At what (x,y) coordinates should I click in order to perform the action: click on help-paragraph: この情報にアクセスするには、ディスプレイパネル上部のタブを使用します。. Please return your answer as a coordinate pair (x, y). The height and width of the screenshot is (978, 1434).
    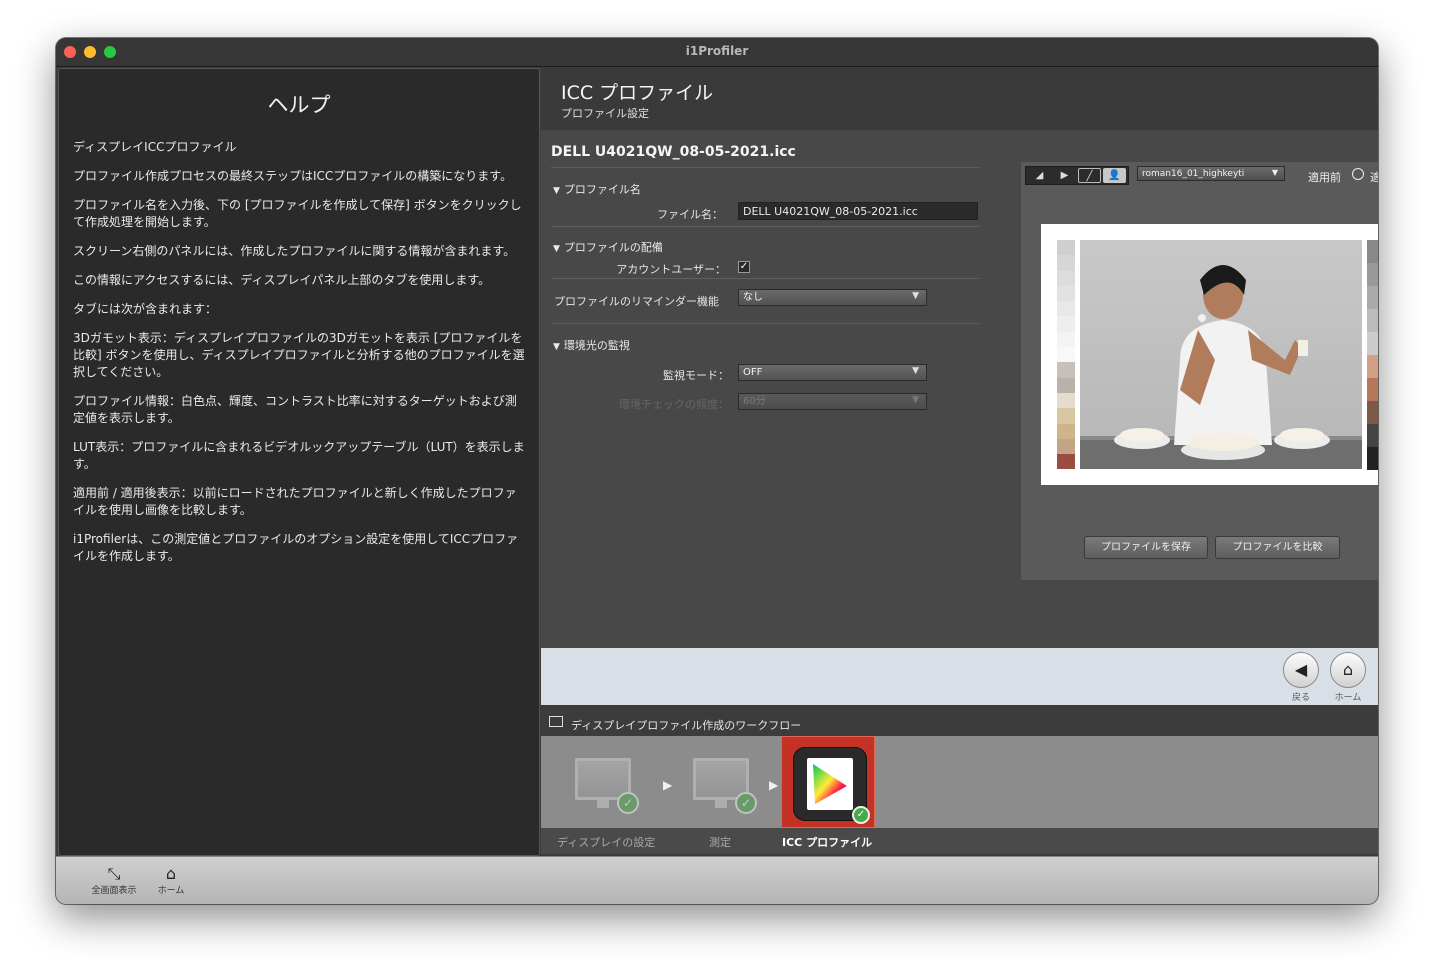
    Looking at the image, I should click on (282, 280).